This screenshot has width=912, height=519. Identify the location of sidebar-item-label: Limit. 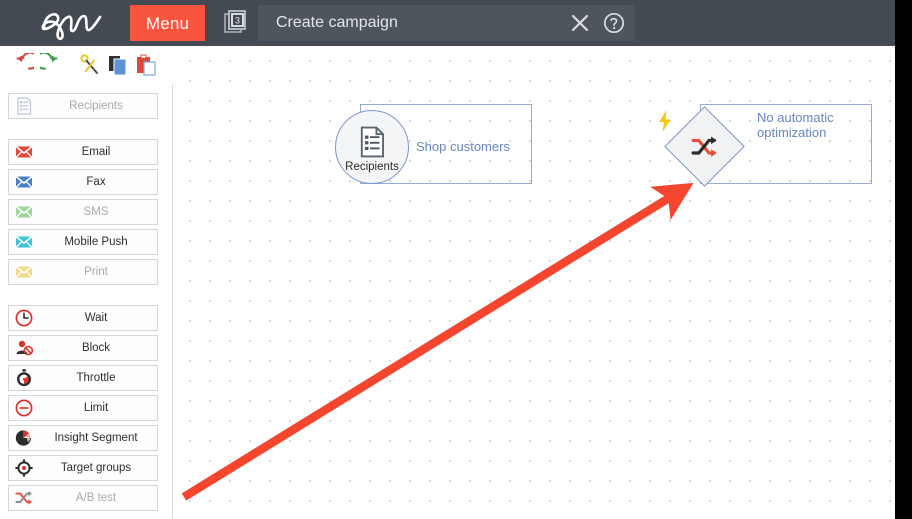
(96, 408).